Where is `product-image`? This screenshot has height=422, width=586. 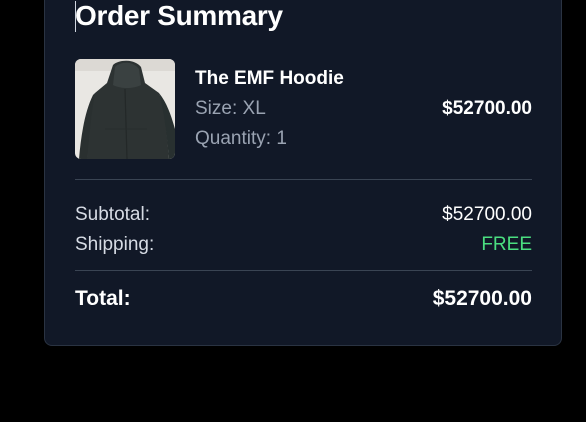 product-image is located at coordinates (125, 109).